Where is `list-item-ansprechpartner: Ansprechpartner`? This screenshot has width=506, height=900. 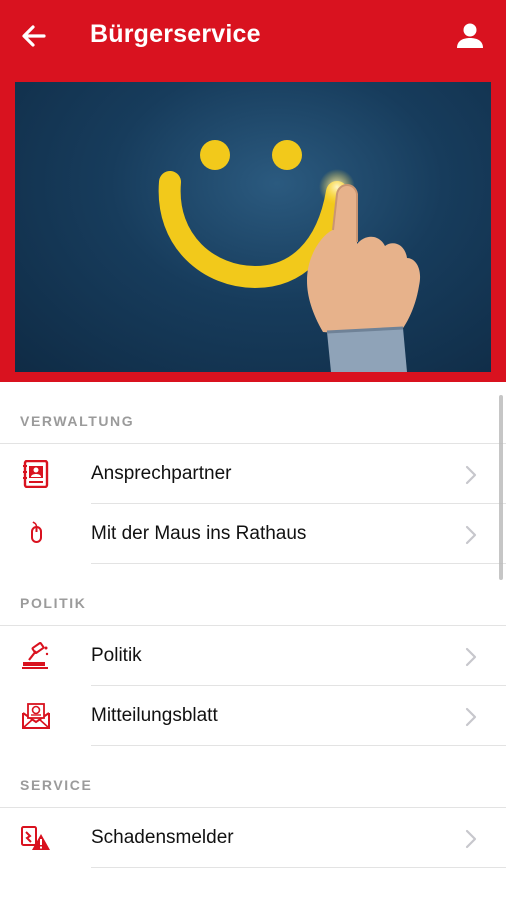
list-item-ansprechpartner: Ansprechpartner is located at coordinates (253, 474).